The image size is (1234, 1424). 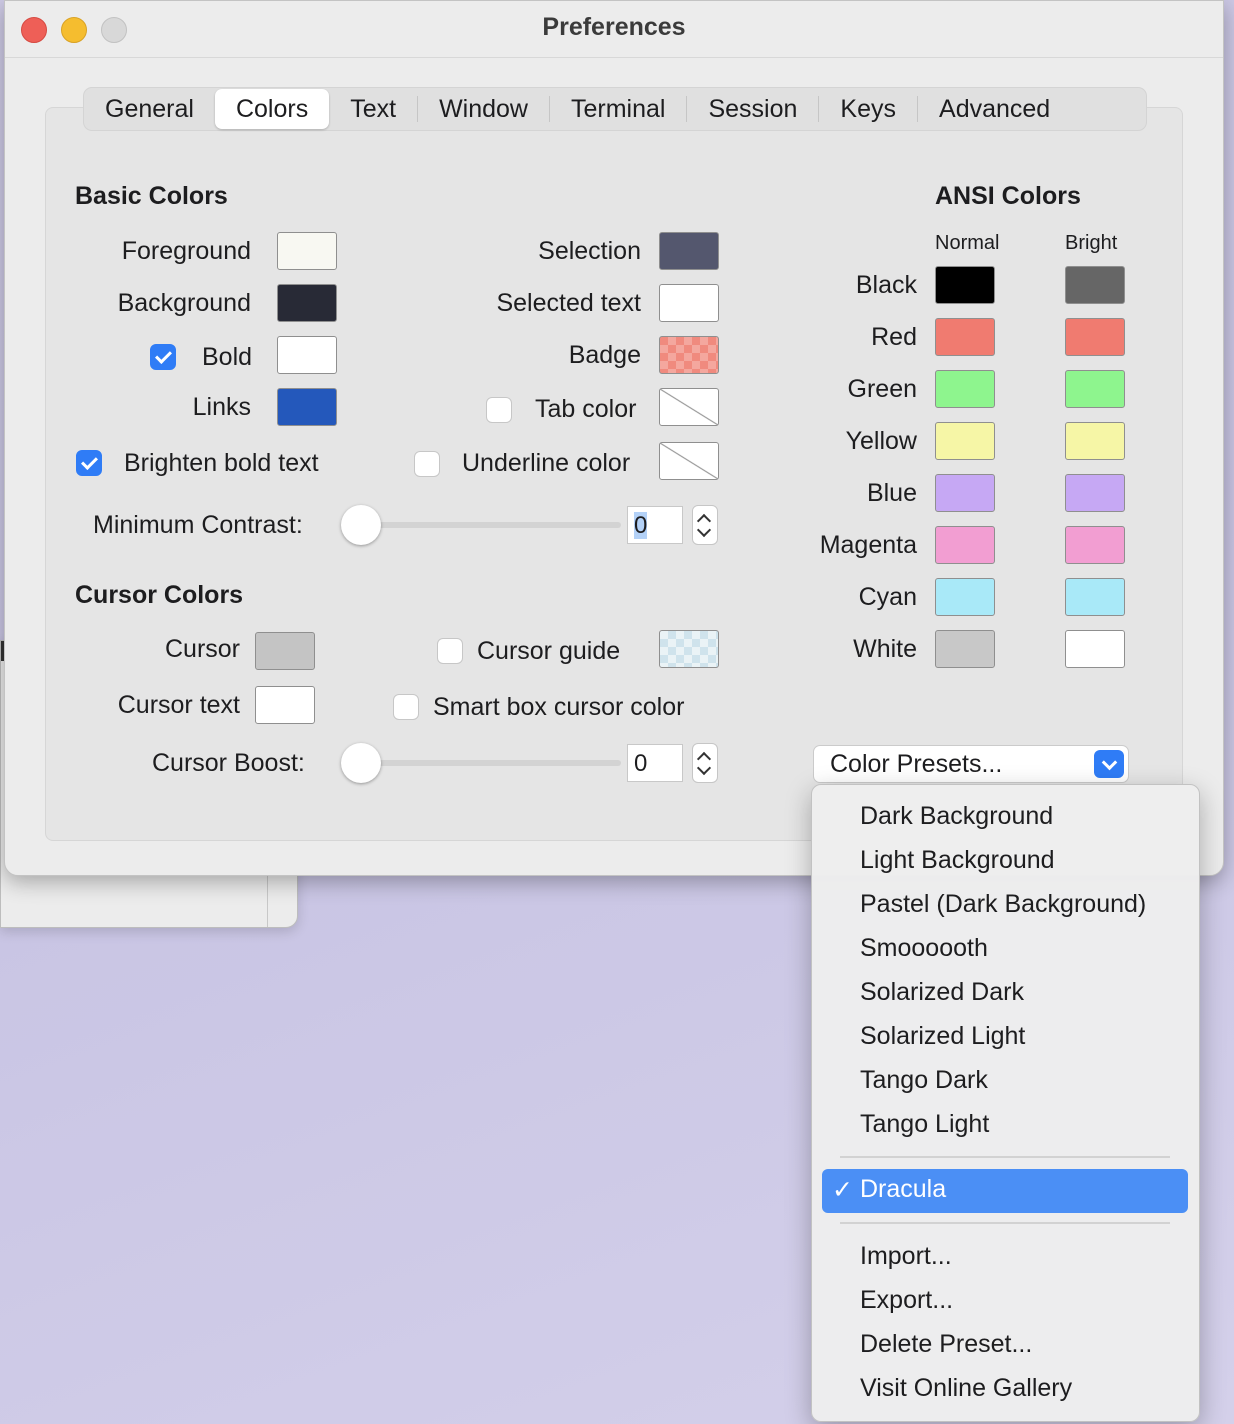 I want to click on tab-text: Text, so click(x=373, y=109).